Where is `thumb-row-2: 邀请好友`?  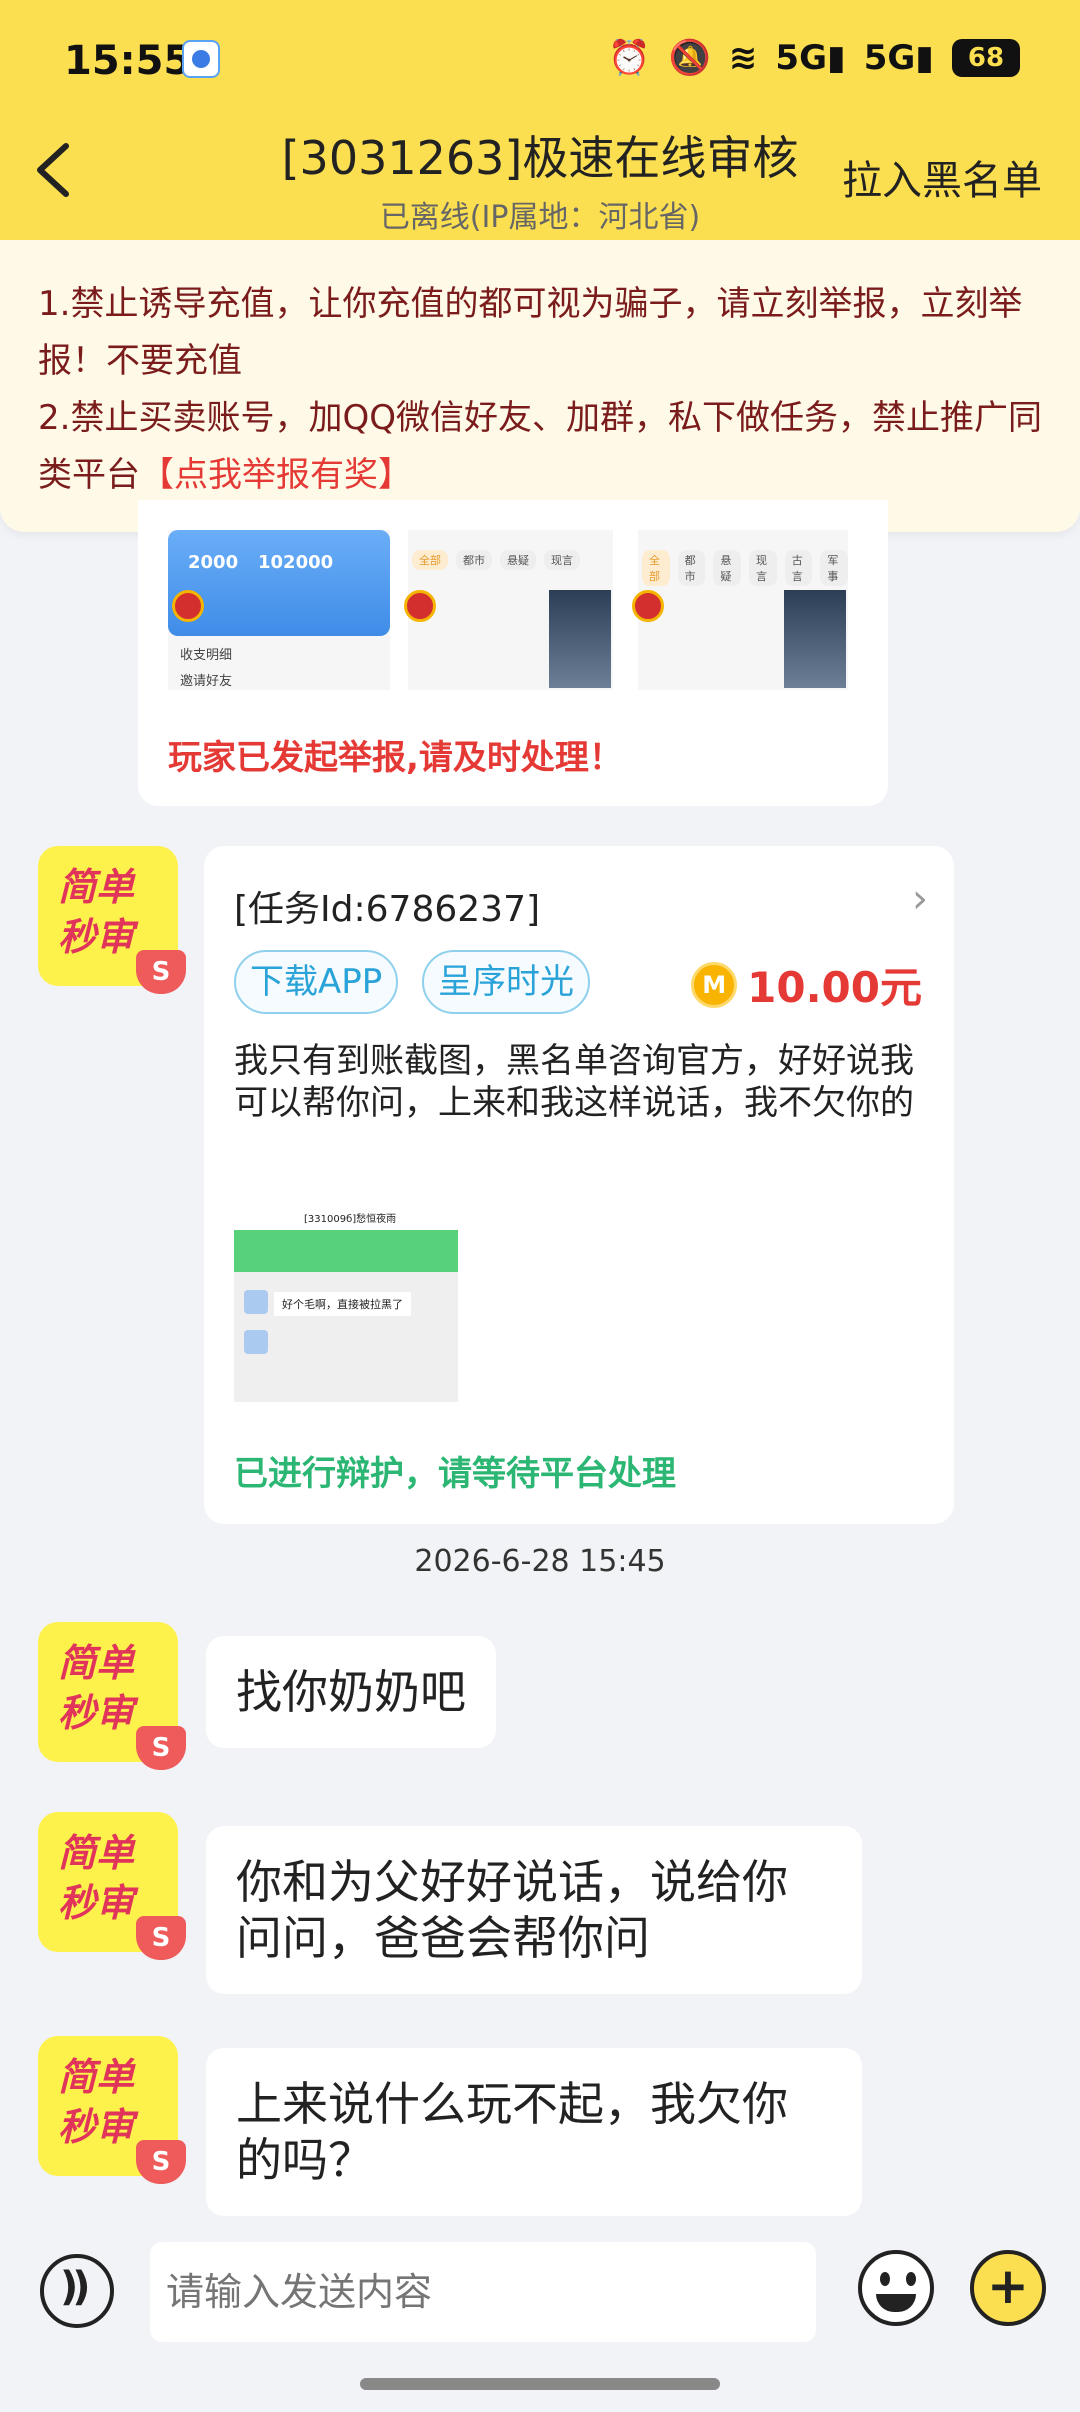
thumb-row-2: 邀请好友 is located at coordinates (206, 681).